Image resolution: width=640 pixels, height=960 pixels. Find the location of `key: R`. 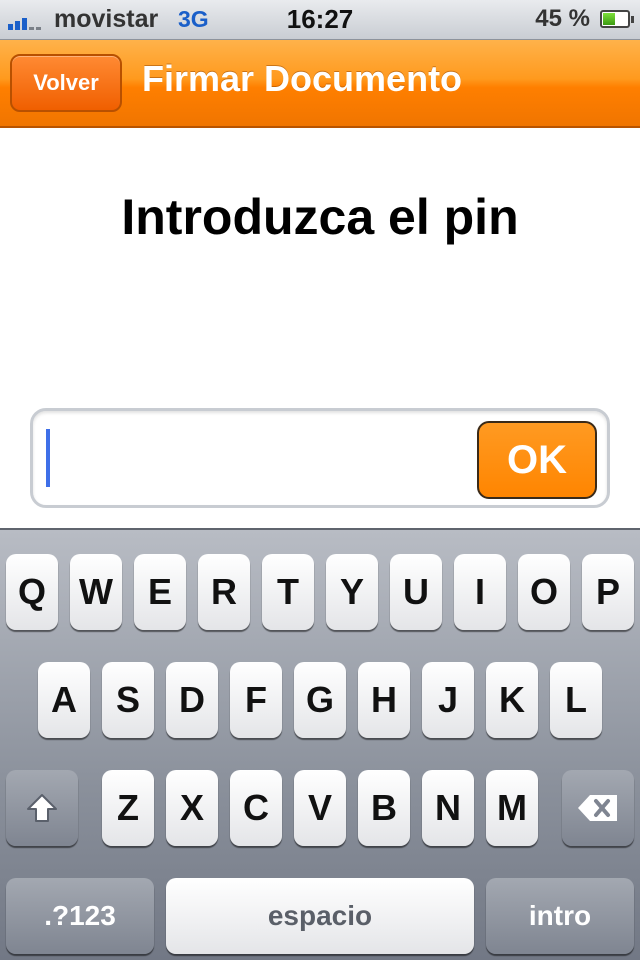

key: R is located at coordinates (224, 592).